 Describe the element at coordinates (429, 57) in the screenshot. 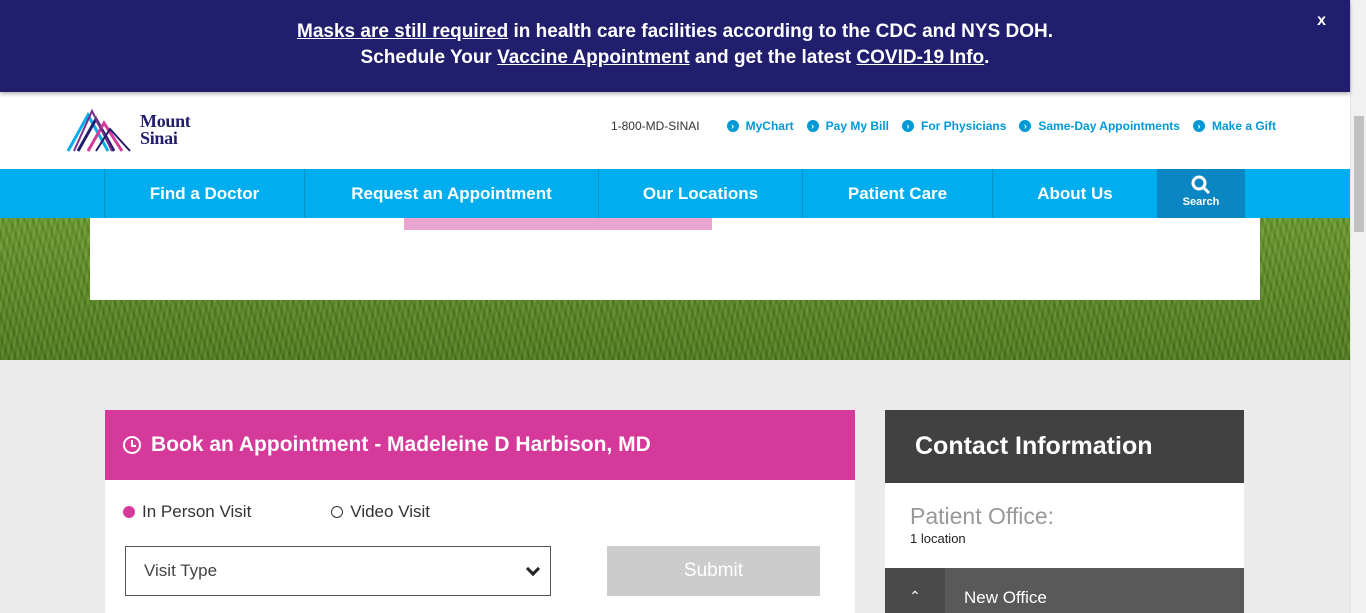

I see `alert-line-2-prefix: Schedule Your` at that location.